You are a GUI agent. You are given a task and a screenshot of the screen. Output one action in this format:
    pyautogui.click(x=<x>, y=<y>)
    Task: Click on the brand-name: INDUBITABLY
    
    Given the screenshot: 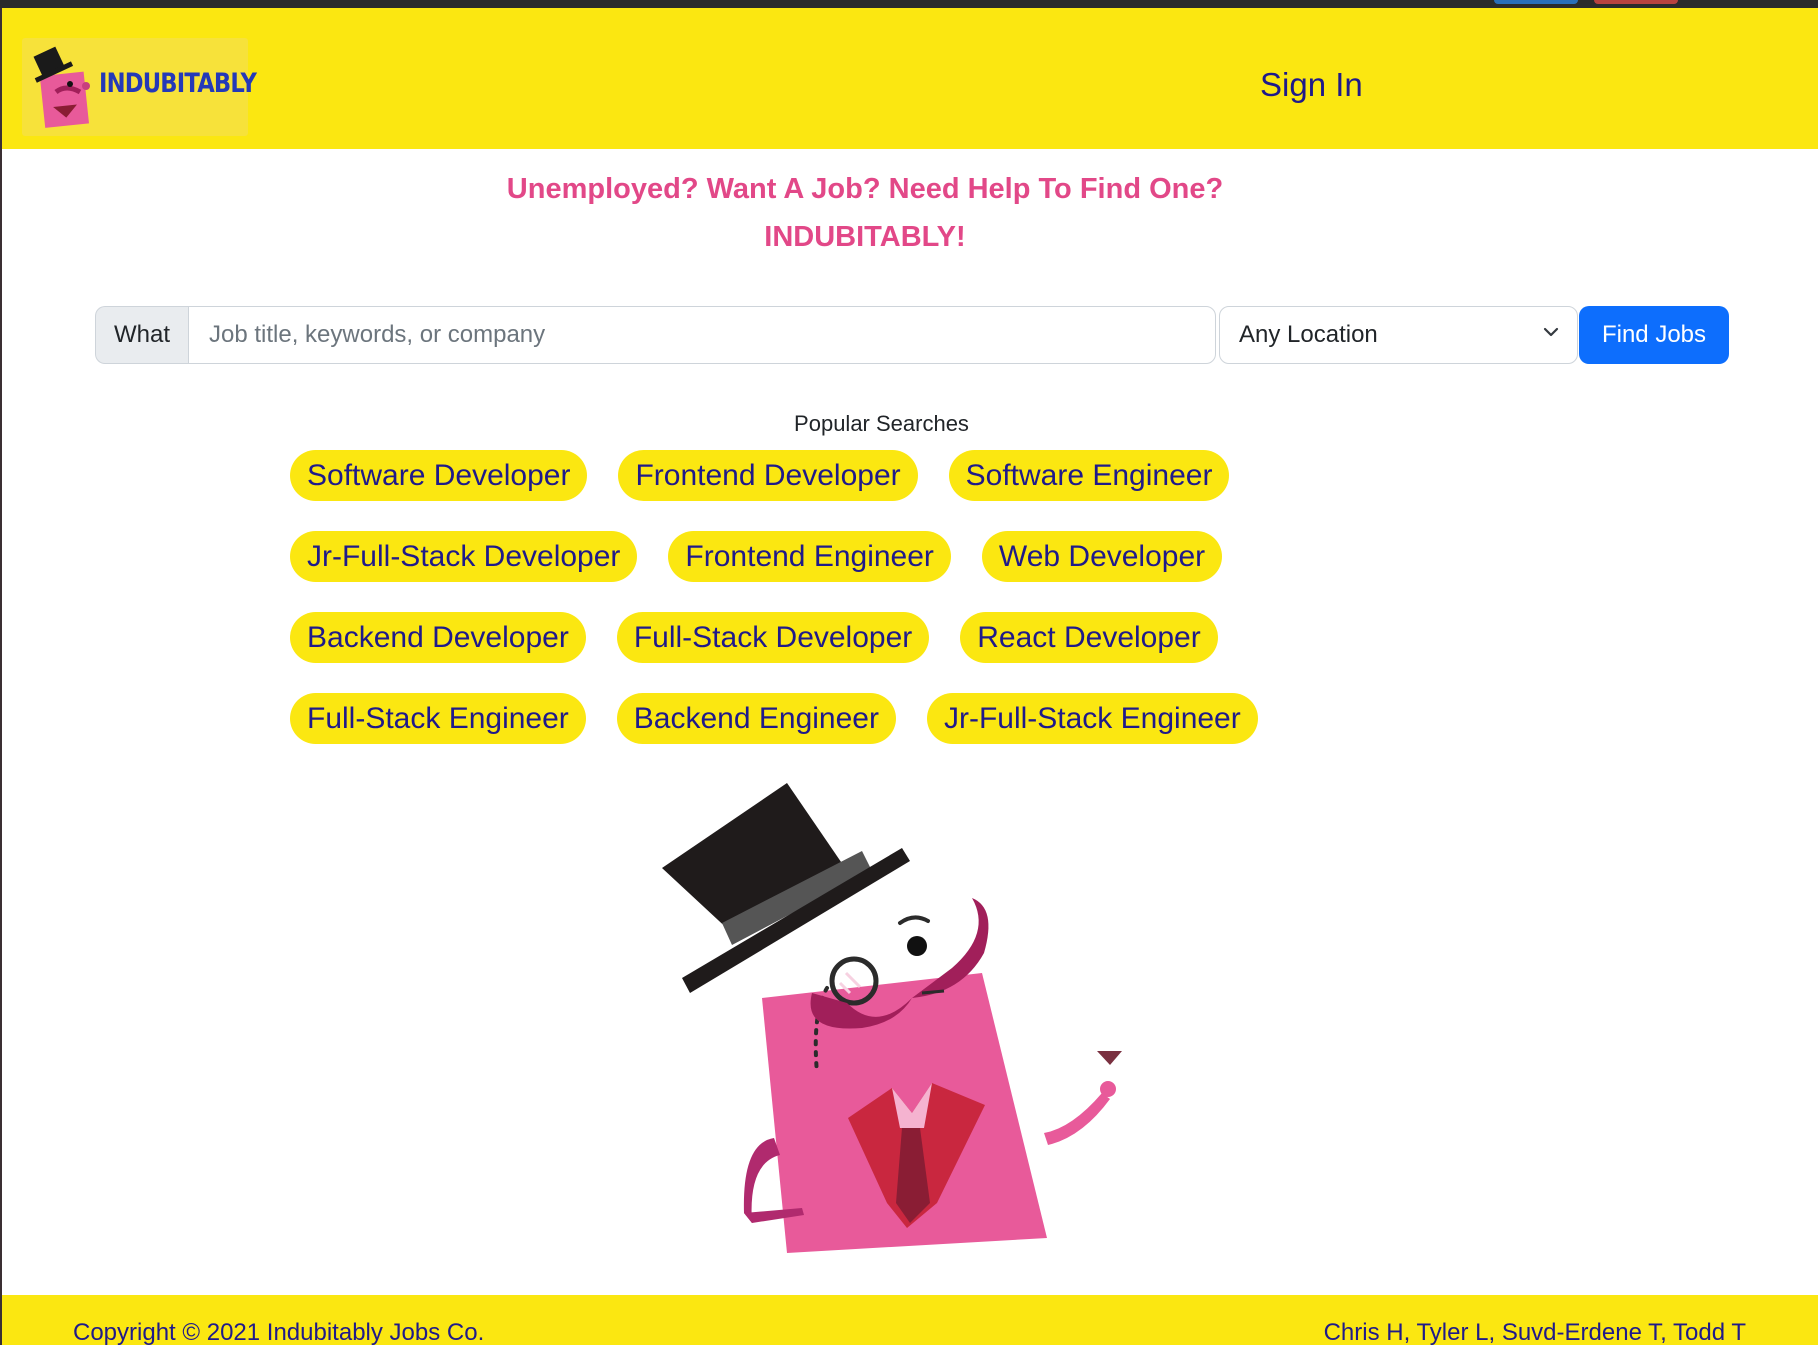 What is the action you would take?
    pyautogui.click(x=178, y=83)
    